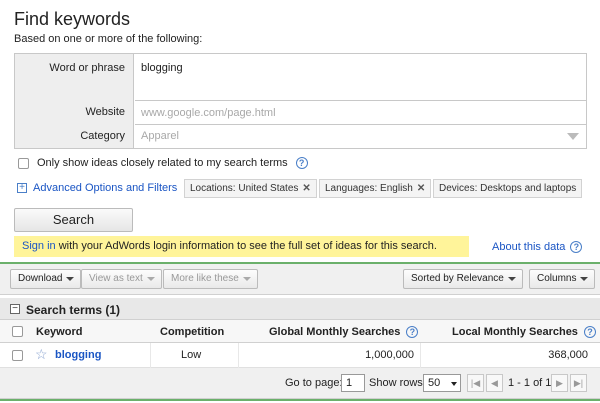 The height and width of the screenshot is (403, 600). I want to click on device-filter-chip: Devices: Desktops and laptops, so click(508, 188).